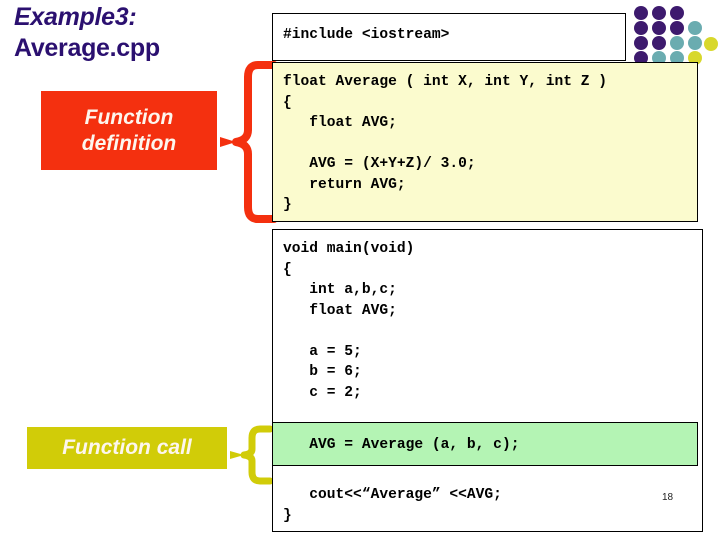 This screenshot has height=540, width=720. What do you see at coordinates (349, 249) in the screenshot?
I see `code-line: void main(void)` at bounding box center [349, 249].